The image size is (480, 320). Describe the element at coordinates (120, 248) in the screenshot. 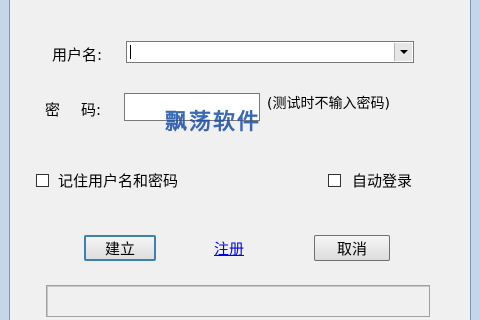

I see `create-button: 建立` at that location.